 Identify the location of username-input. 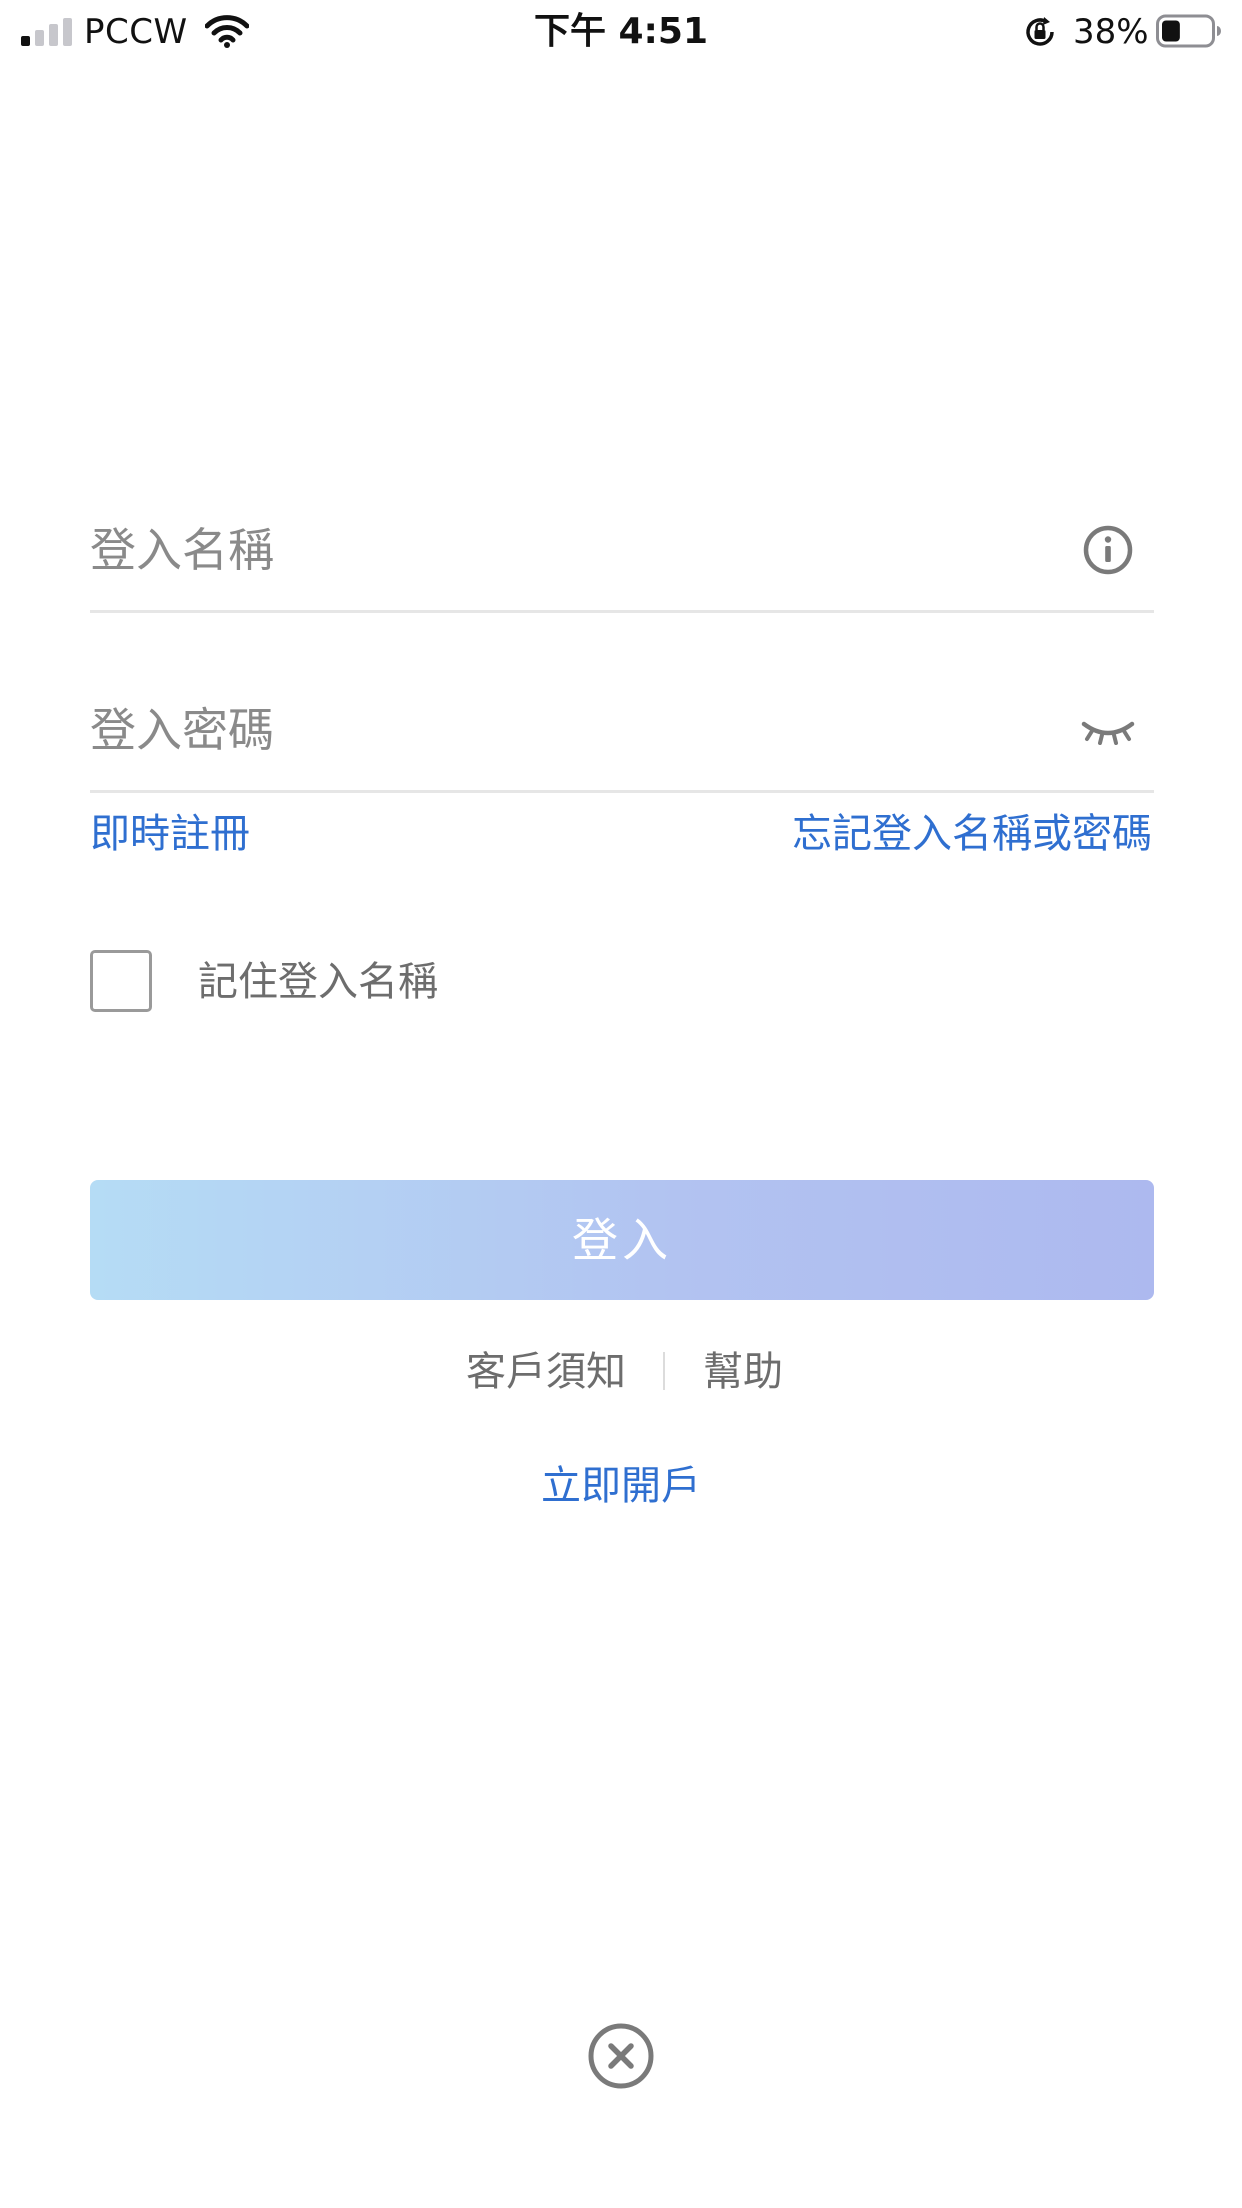
(570, 550).